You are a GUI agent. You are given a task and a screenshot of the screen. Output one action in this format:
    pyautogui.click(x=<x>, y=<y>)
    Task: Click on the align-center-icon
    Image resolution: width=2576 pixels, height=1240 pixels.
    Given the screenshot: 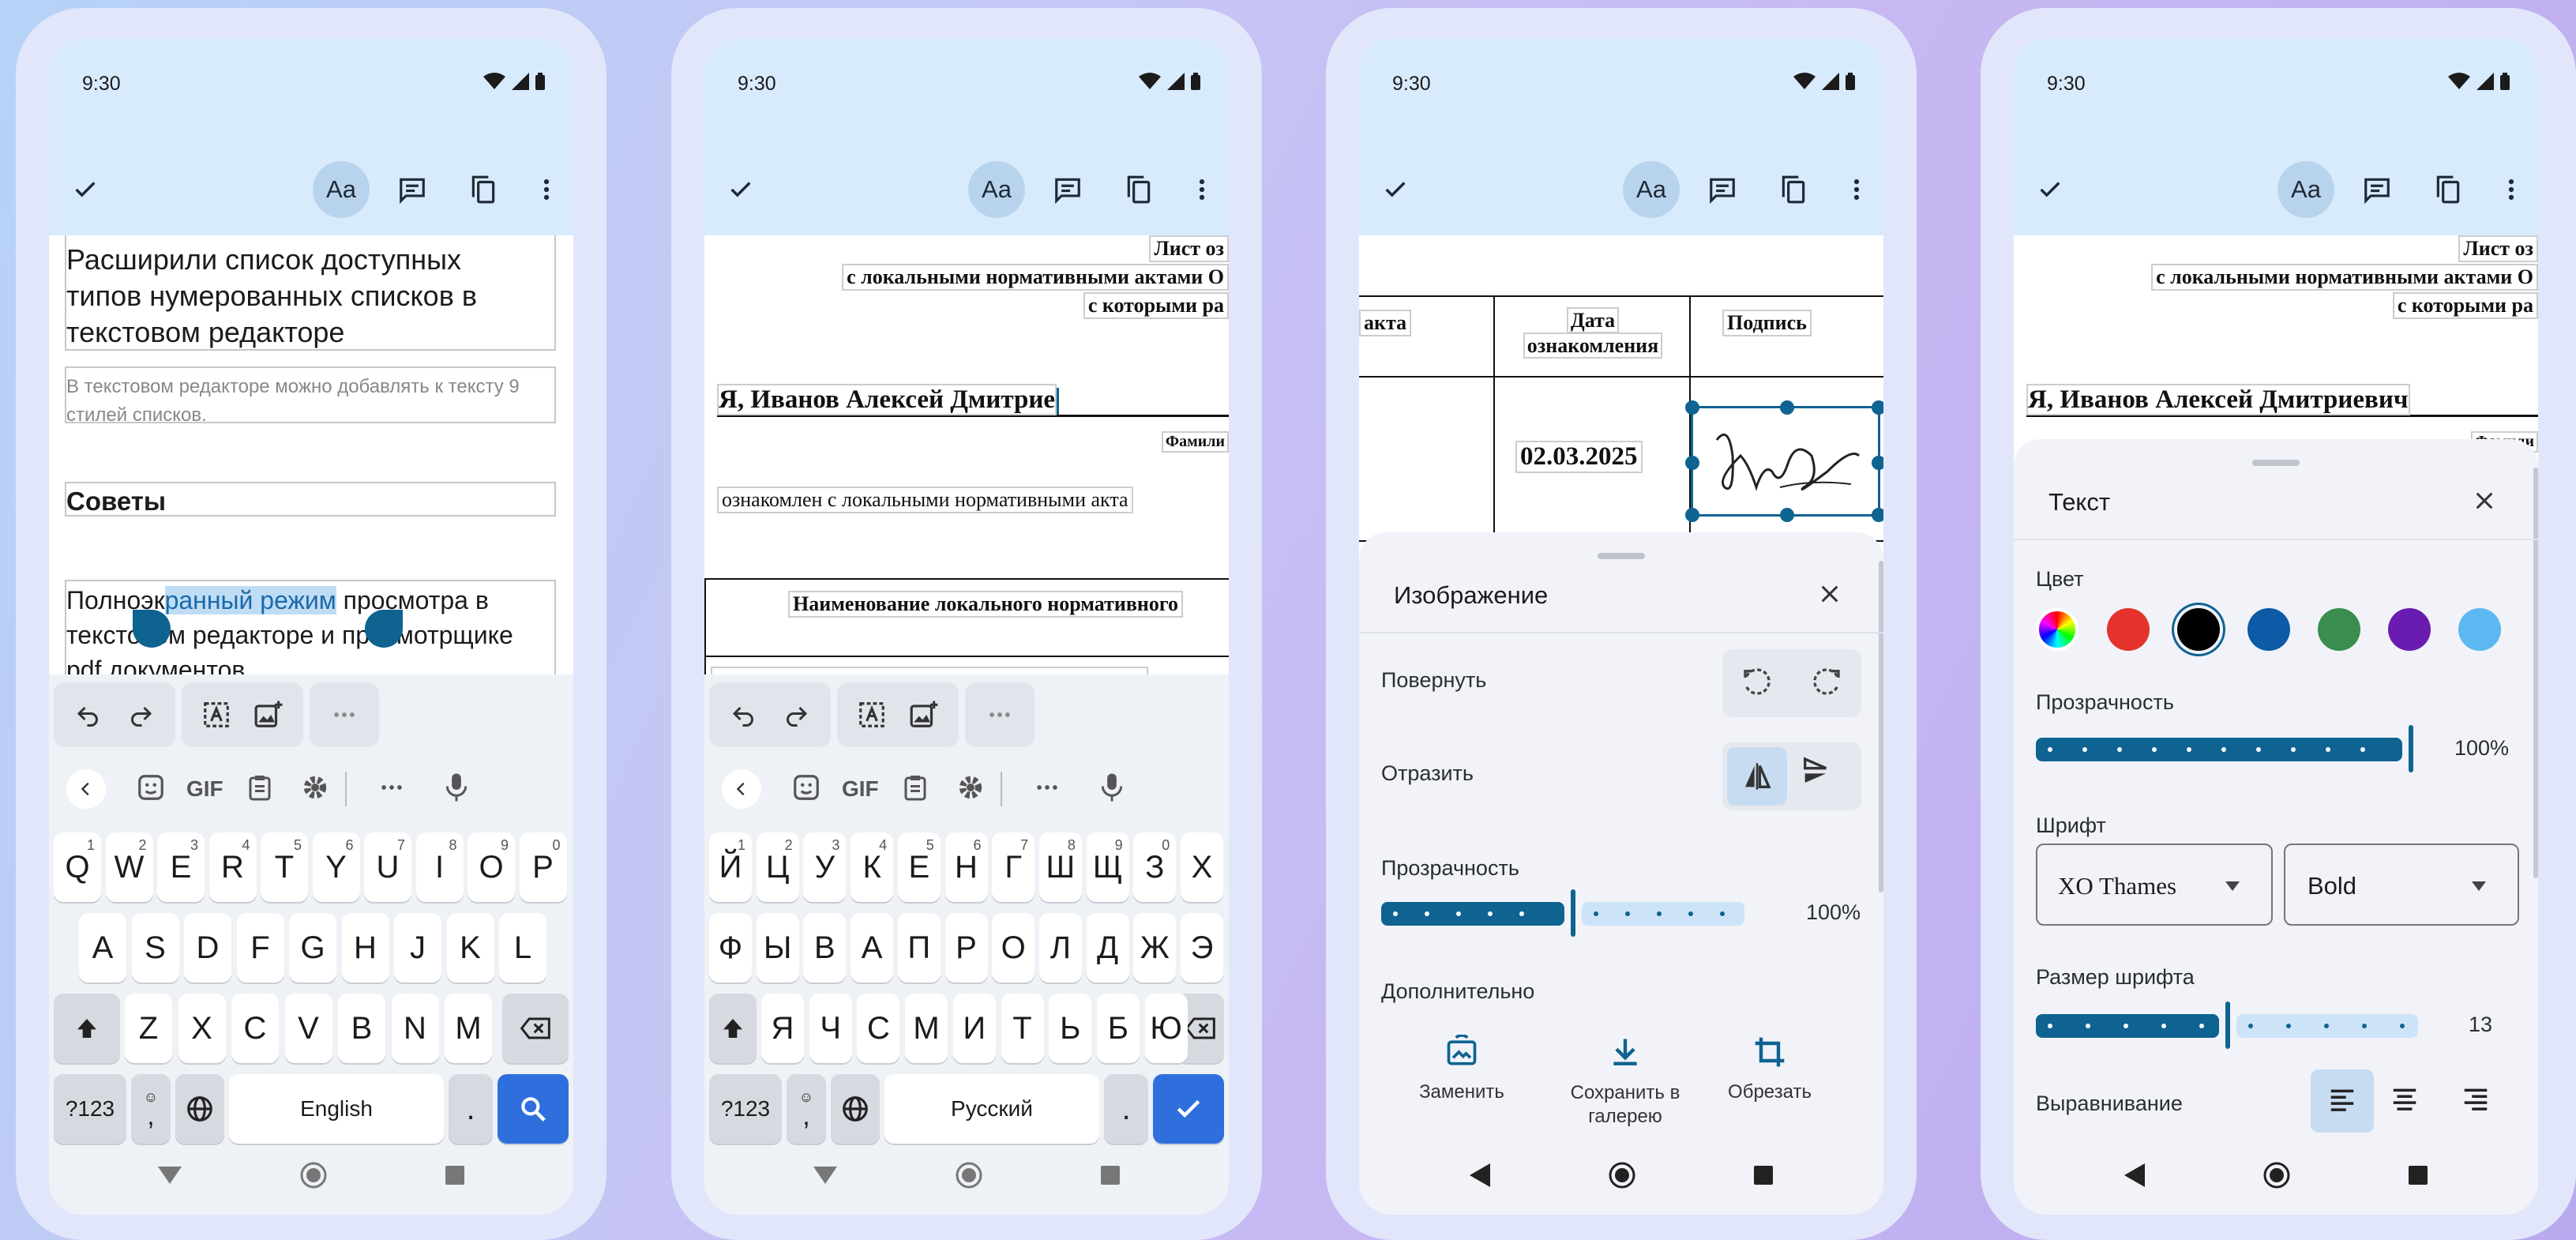 What is the action you would take?
    pyautogui.click(x=2405, y=1102)
    